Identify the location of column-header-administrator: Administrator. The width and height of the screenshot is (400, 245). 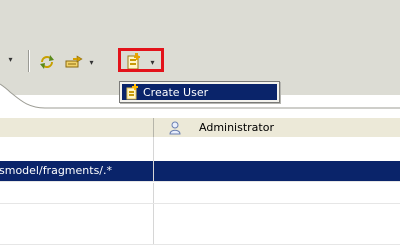
(276, 127).